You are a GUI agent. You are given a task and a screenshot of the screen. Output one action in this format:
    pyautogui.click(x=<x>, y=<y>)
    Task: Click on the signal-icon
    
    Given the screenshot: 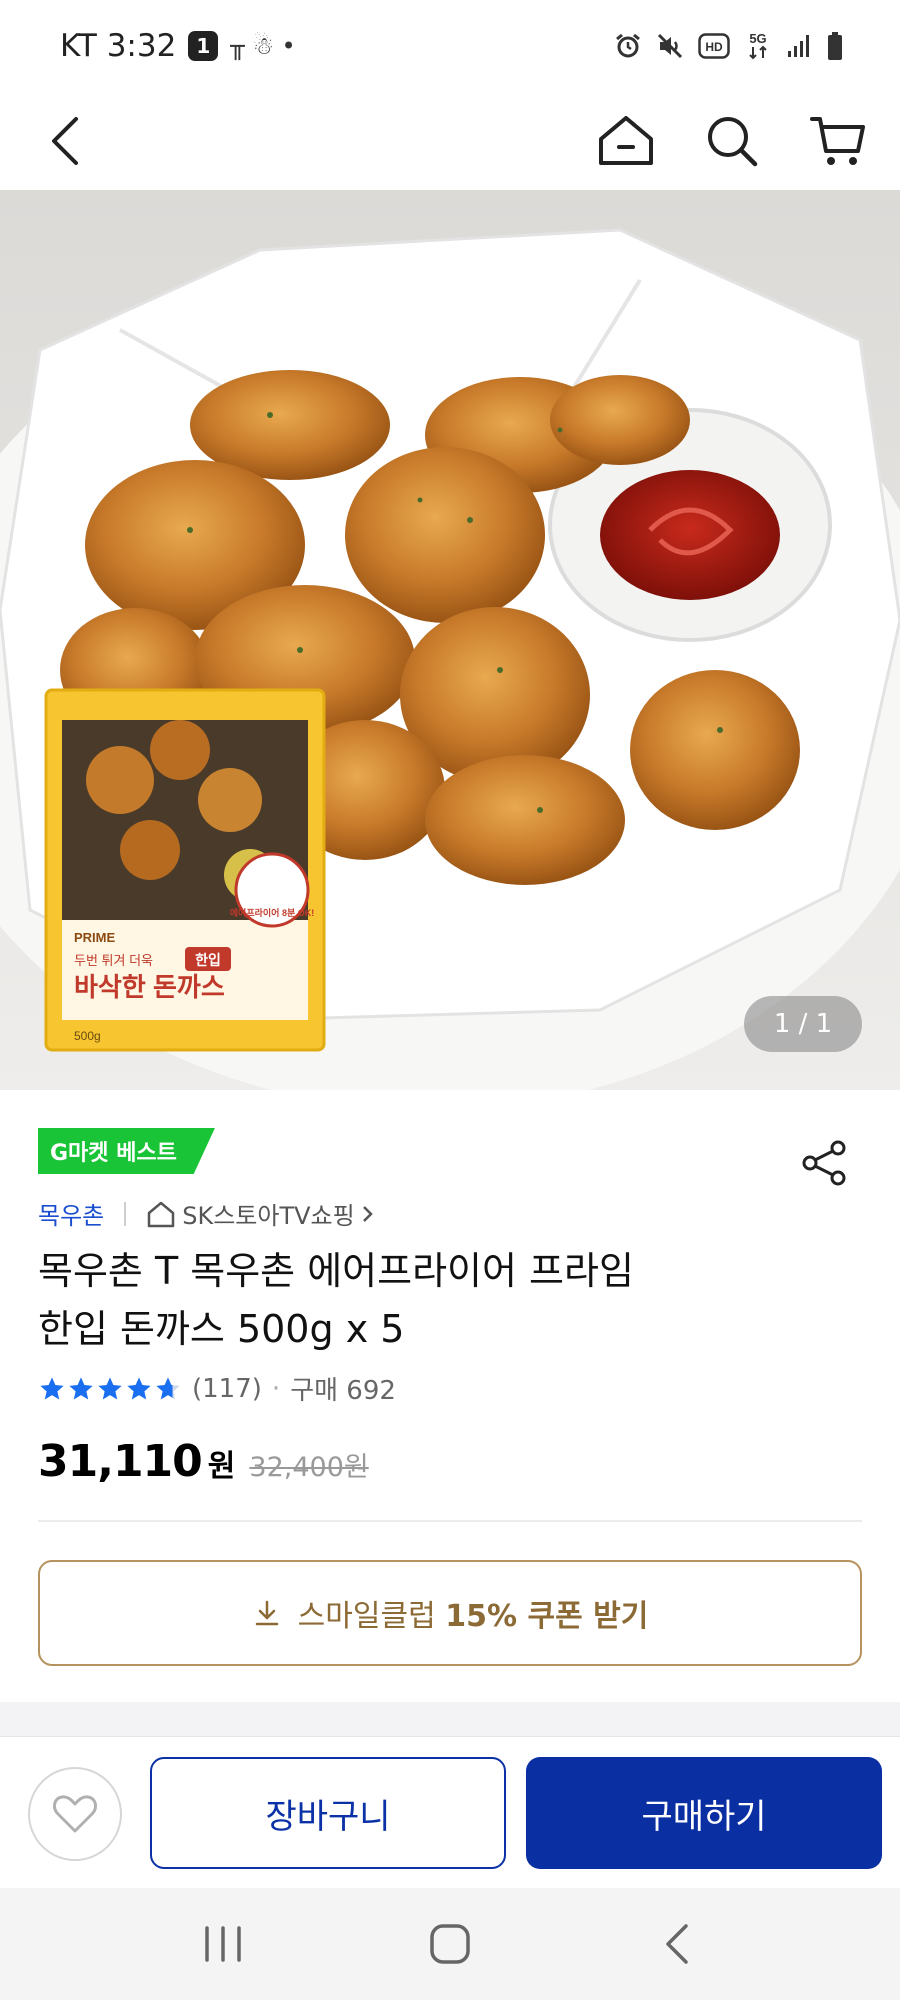 What is the action you would take?
    pyautogui.click(x=798, y=46)
    